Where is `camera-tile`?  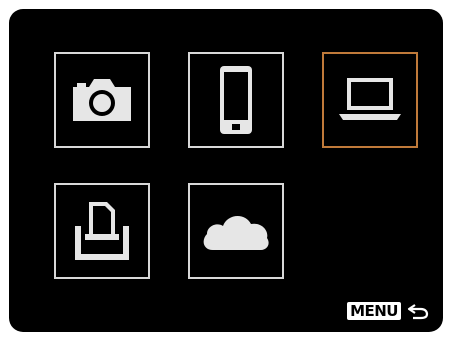 camera-tile is located at coordinates (102, 100).